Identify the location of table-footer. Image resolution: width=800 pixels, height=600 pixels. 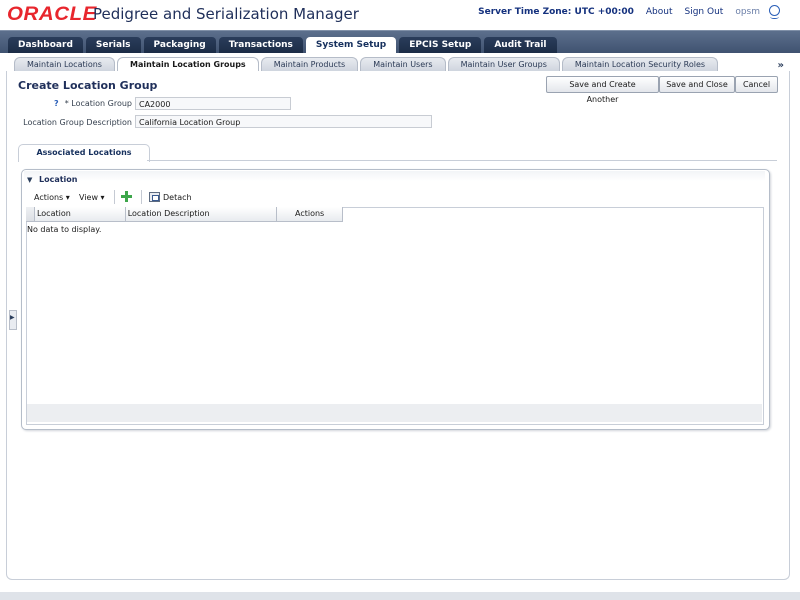
(394, 413).